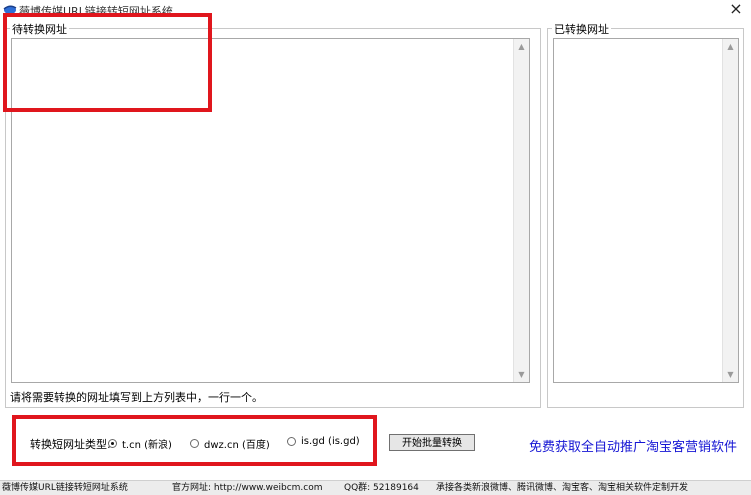 The image size is (751, 495). What do you see at coordinates (330, 441) in the screenshot?
I see `radio-isgd-label: is.gd (is.gd)` at bounding box center [330, 441].